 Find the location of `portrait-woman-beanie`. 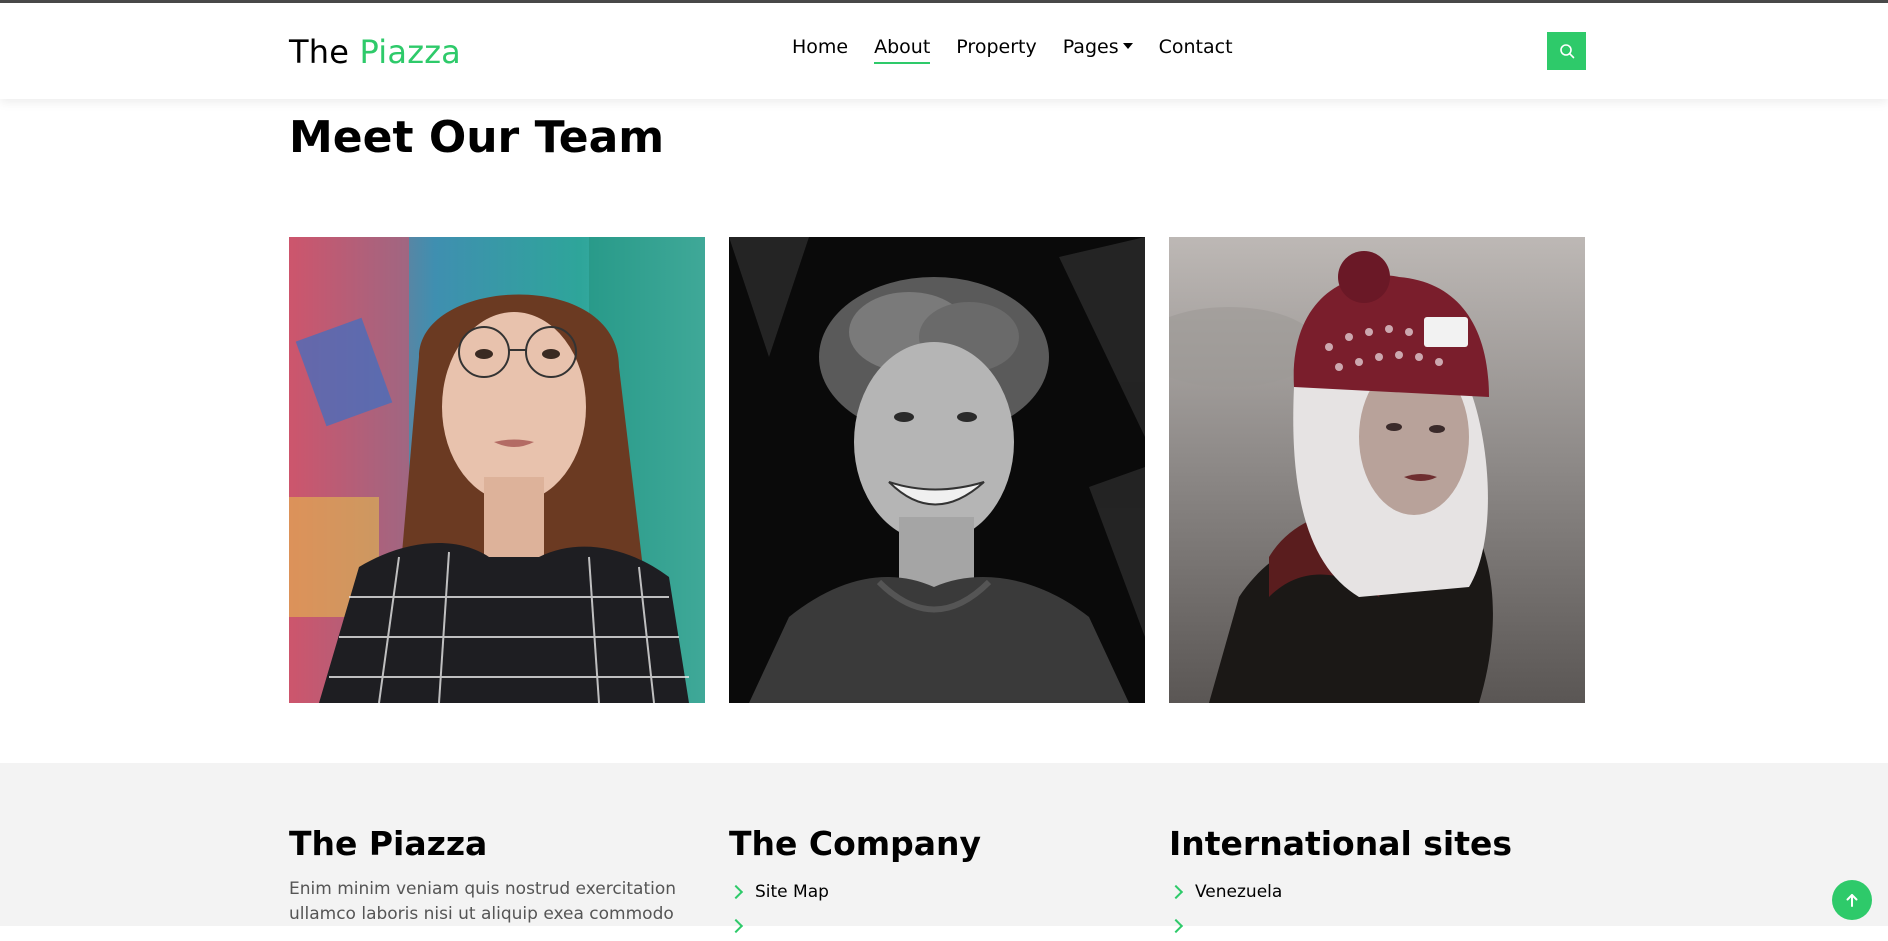

portrait-woman-beanie is located at coordinates (1377, 470).